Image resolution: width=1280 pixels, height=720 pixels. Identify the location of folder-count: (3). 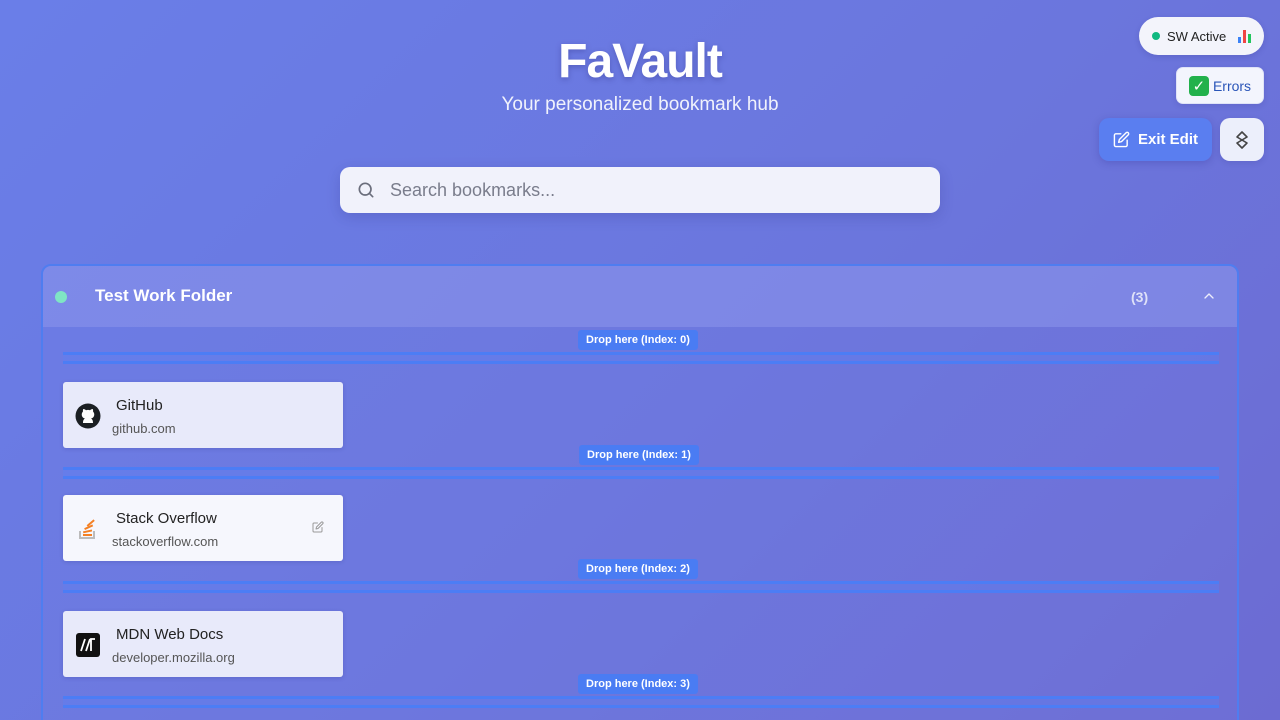
(1140, 297).